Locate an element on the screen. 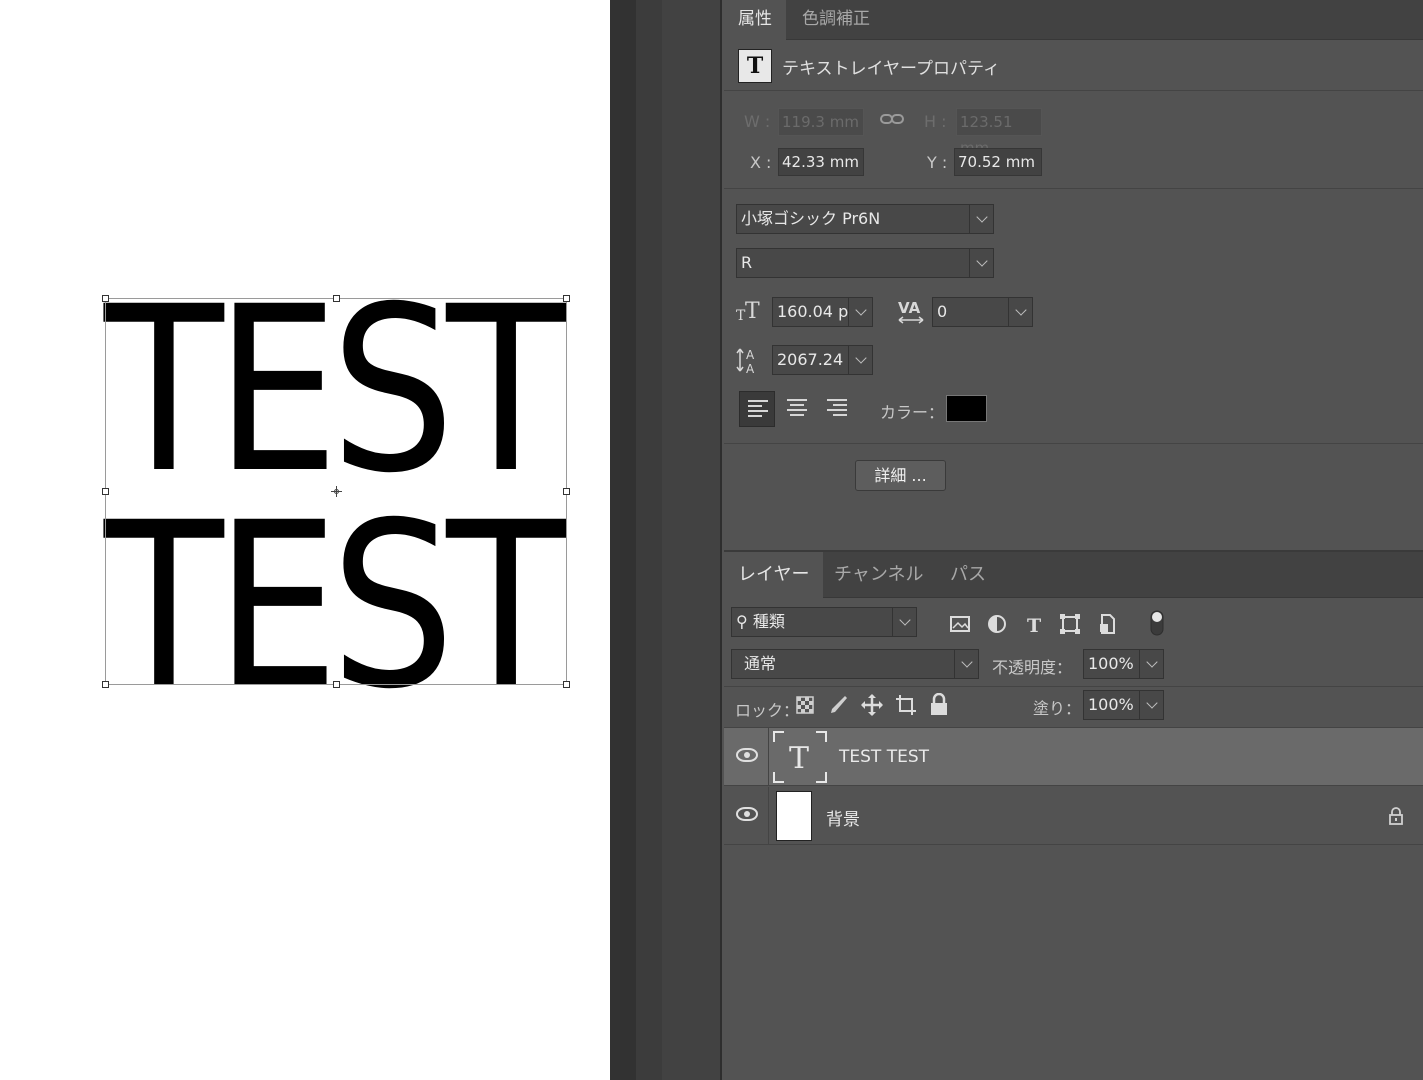 This screenshot has height=1080, width=1423. opacity-value: 100% is located at coordinates (1111, 663).